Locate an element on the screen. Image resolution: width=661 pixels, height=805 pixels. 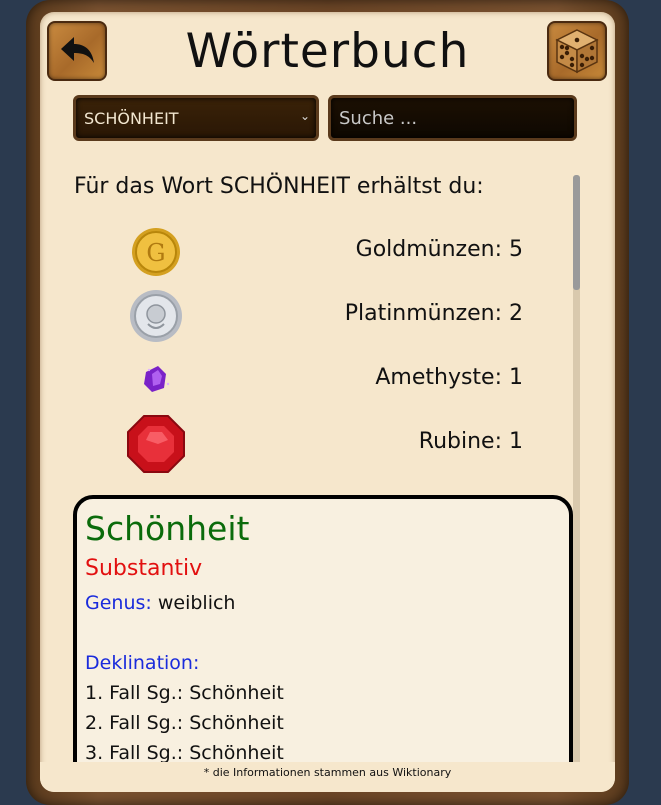
declension-case: 3. Fall Sg.: Schönheit is located at coordinates (184, 753).